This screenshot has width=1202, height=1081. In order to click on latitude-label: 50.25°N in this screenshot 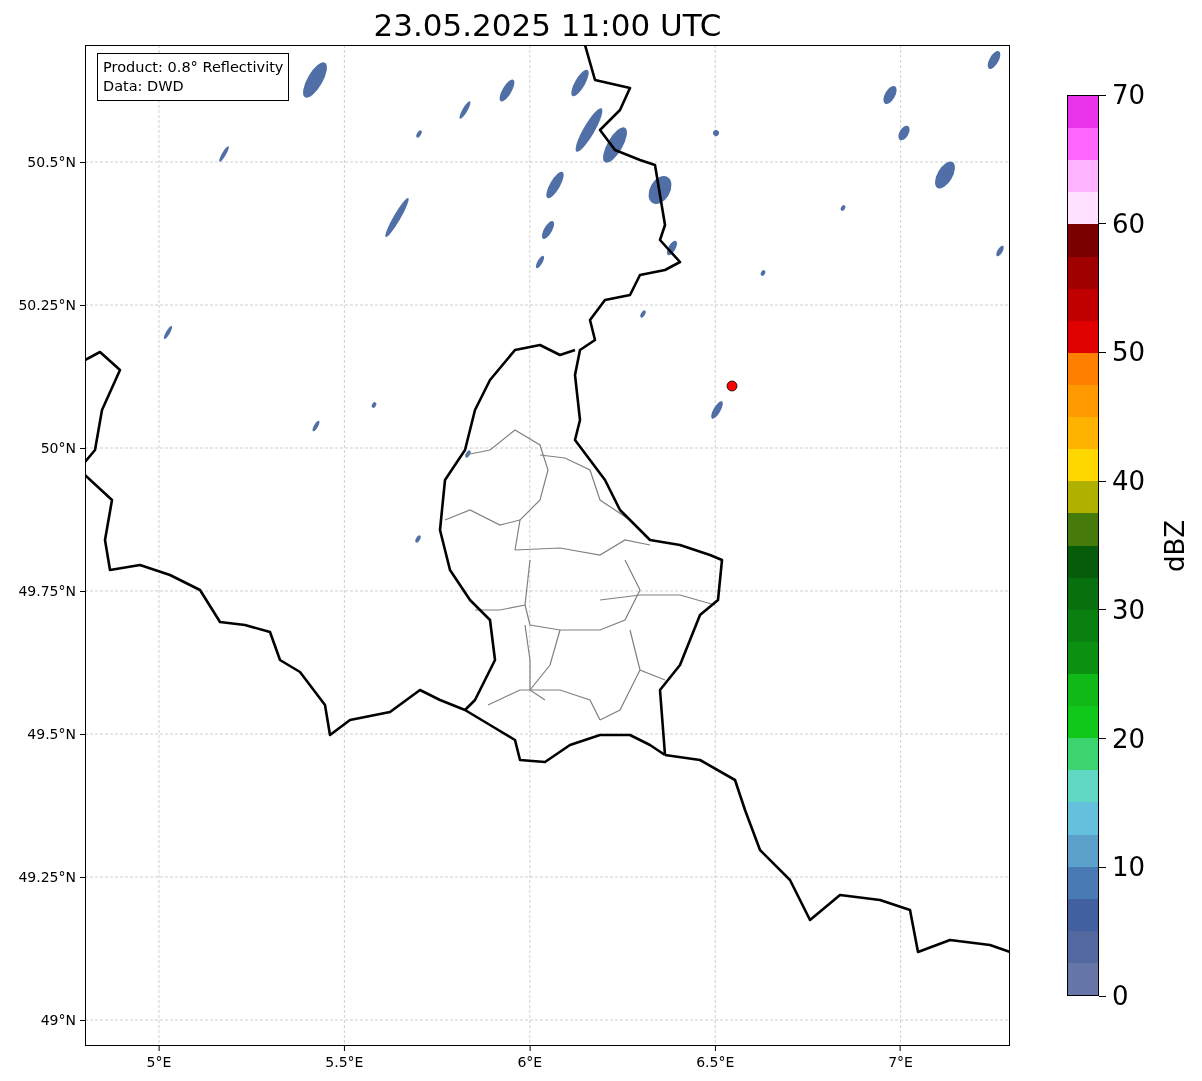, I will do `click(47, 305)`.